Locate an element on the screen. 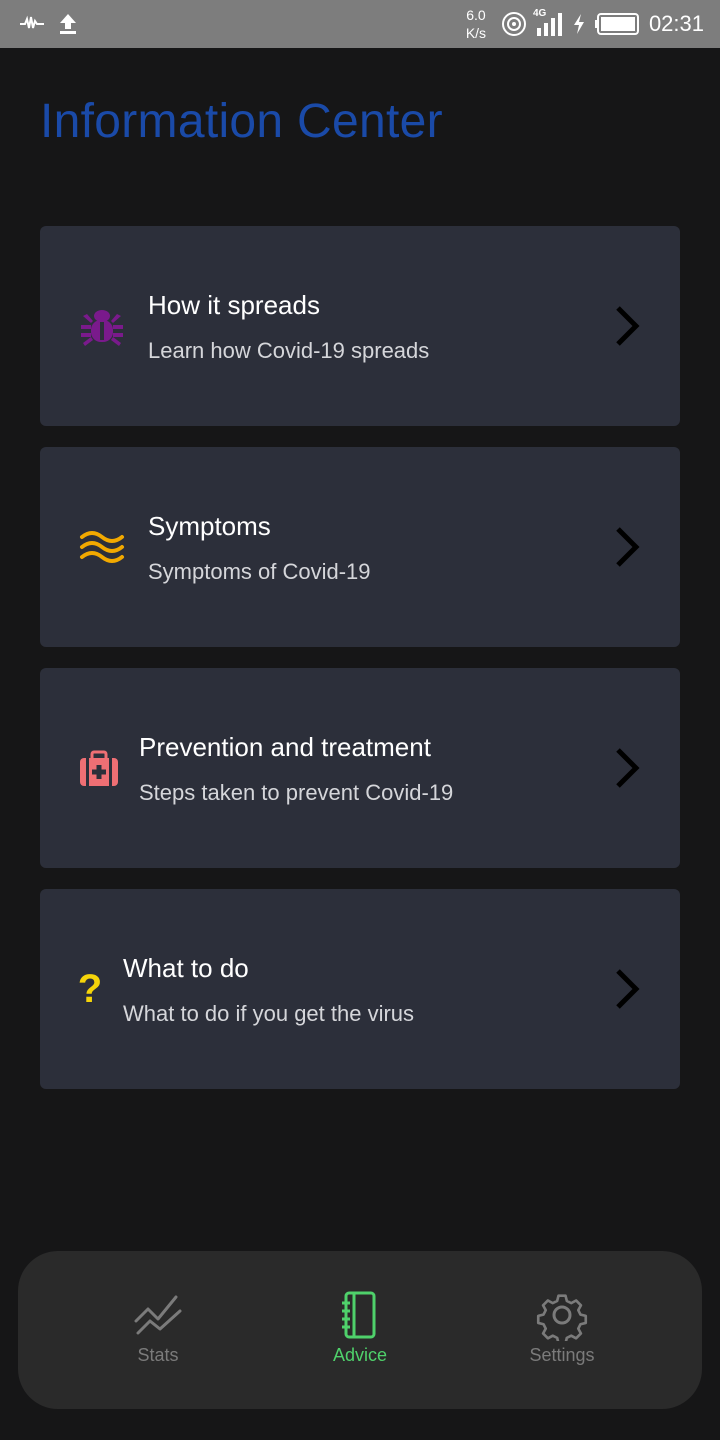 This screenshot has height=1440, width=720. card-symptoms: Symptoms Symptoms of Covid-19 is located at coordinates (360, 547).